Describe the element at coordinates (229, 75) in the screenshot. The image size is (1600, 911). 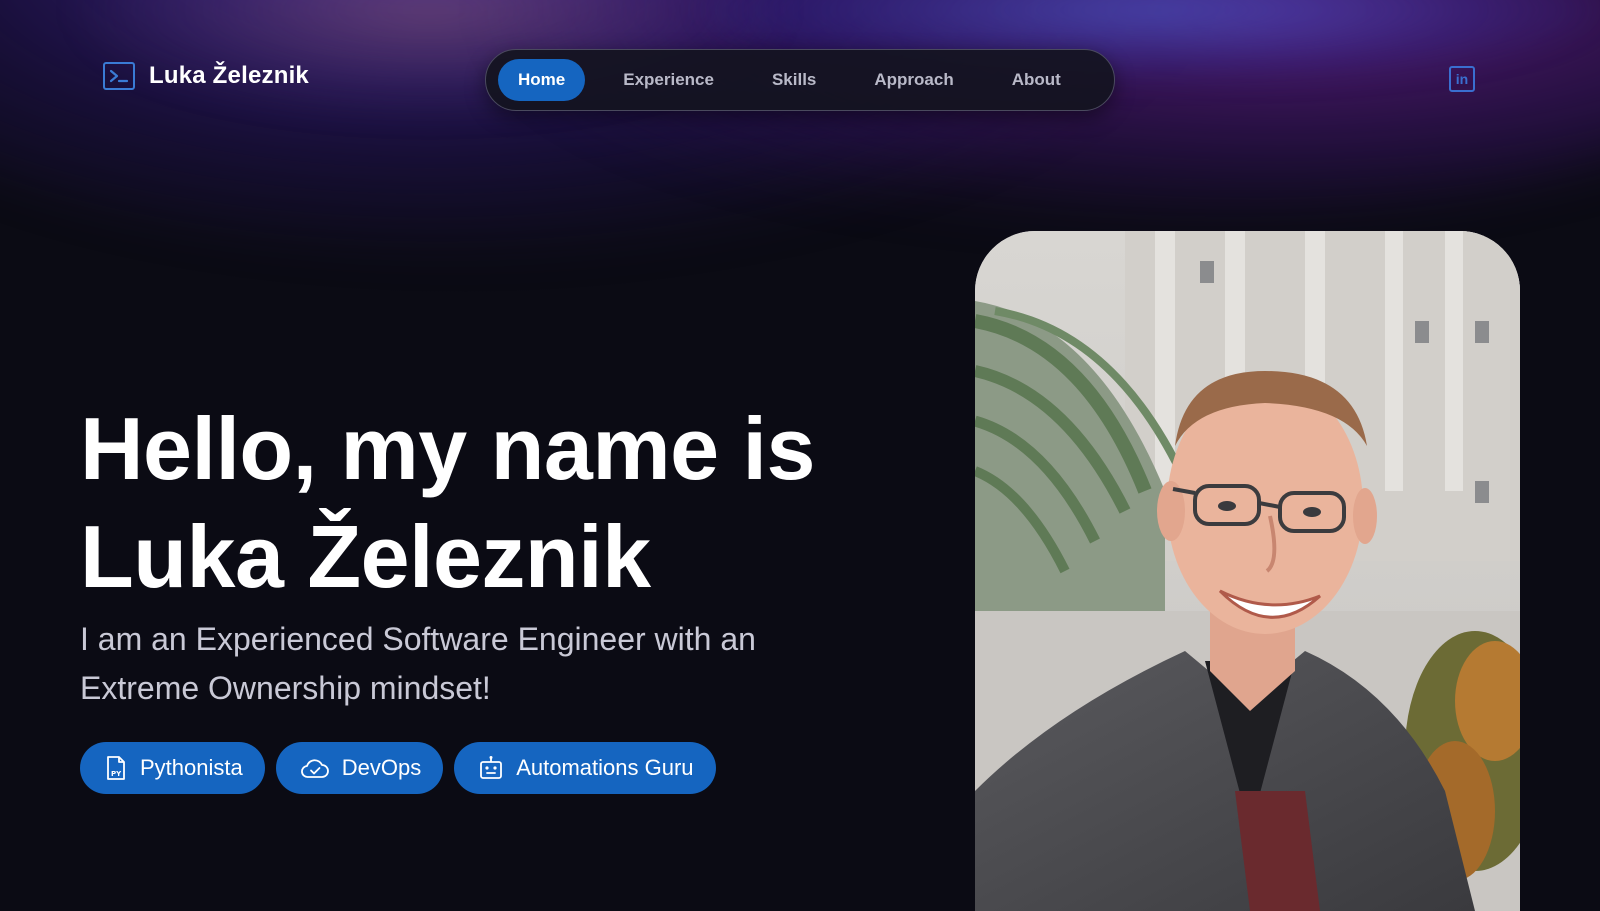
I see `brand-name: Luka Železnik` at that location.